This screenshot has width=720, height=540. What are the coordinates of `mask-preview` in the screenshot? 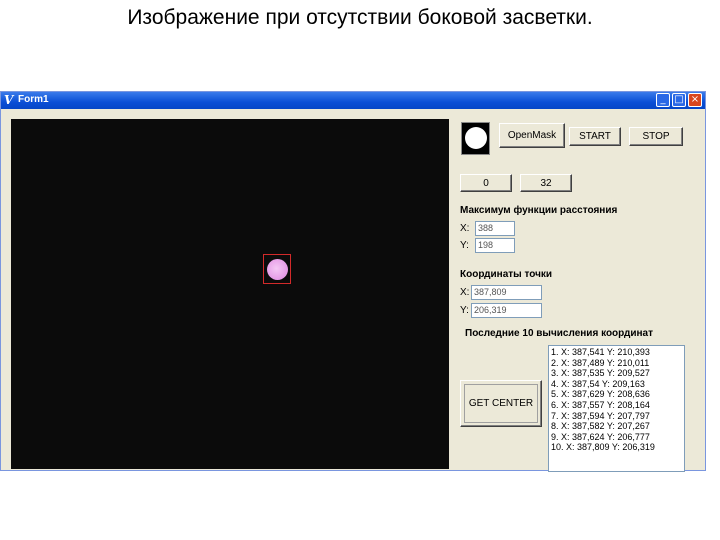 It's located at (475, 138).